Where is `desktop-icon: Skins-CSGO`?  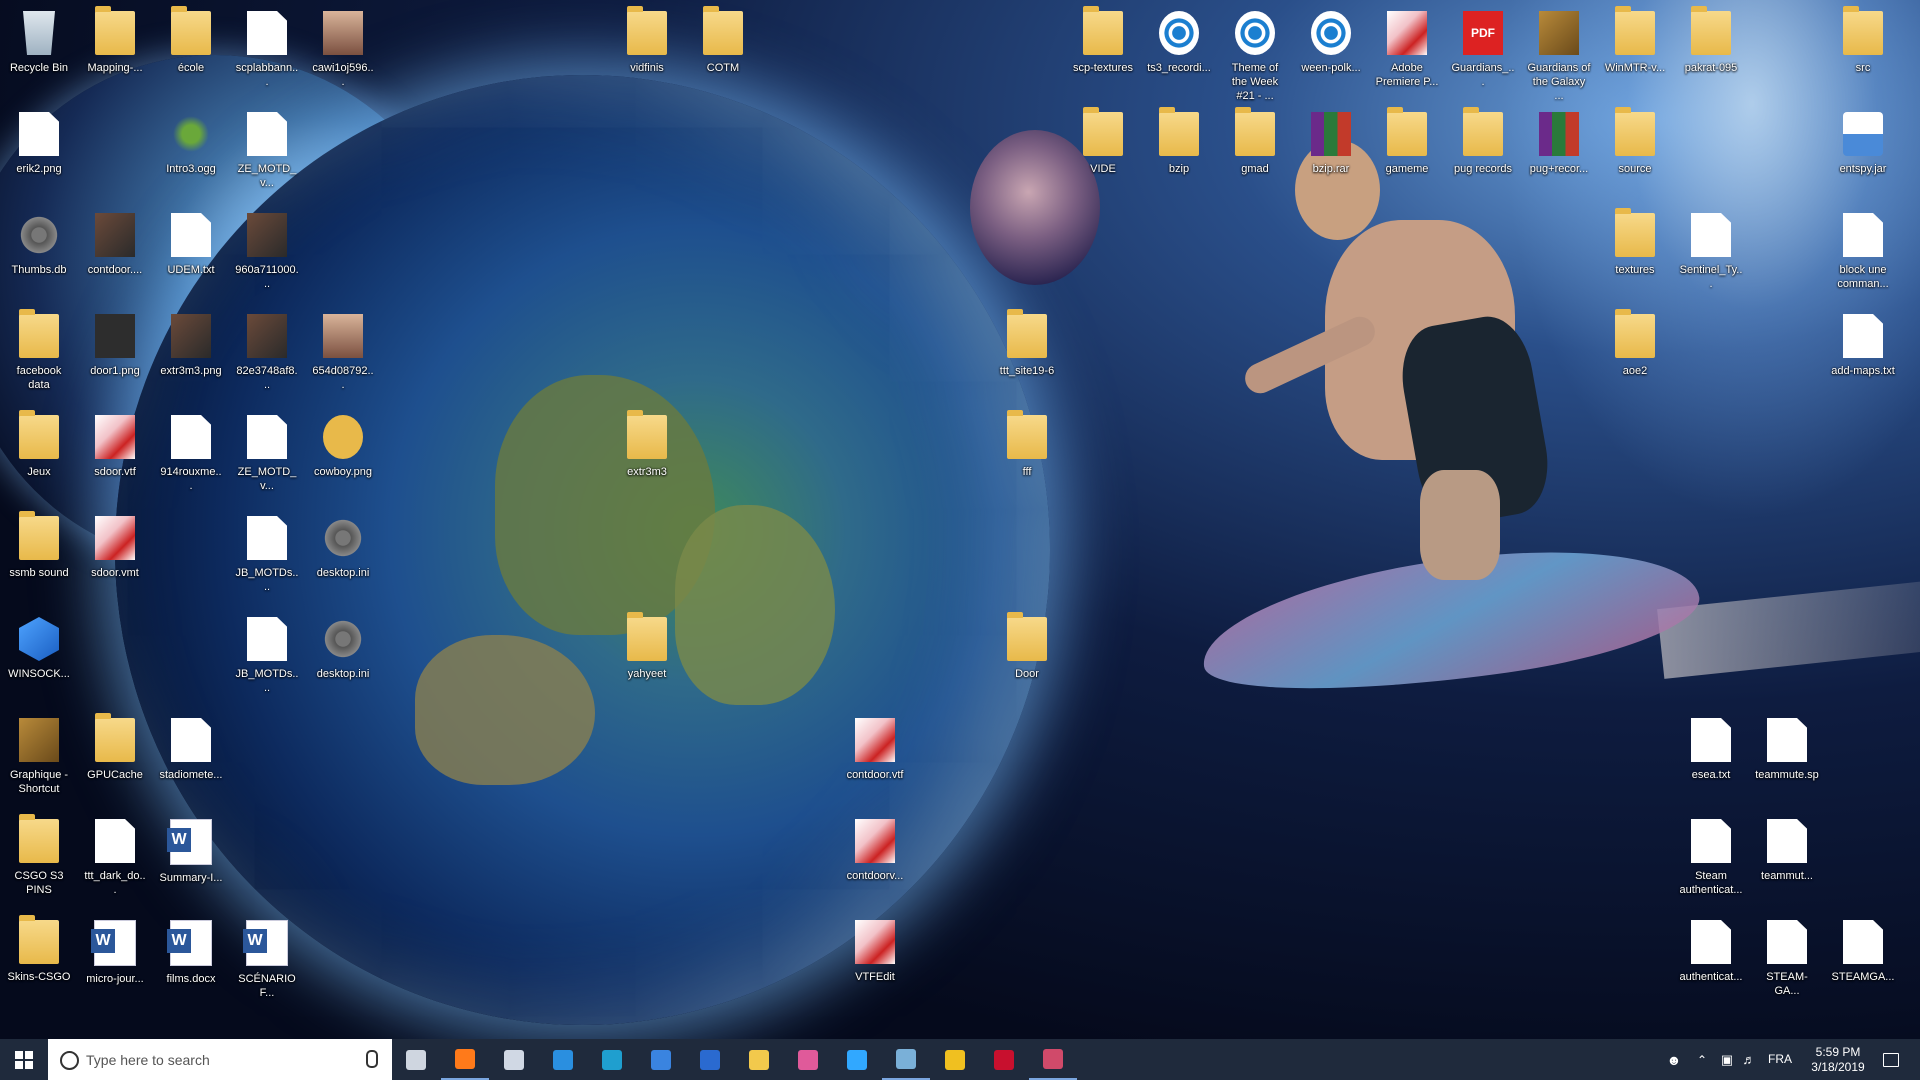
desktop-icon: Skins-CSGO is located at coordinates (39, 964).